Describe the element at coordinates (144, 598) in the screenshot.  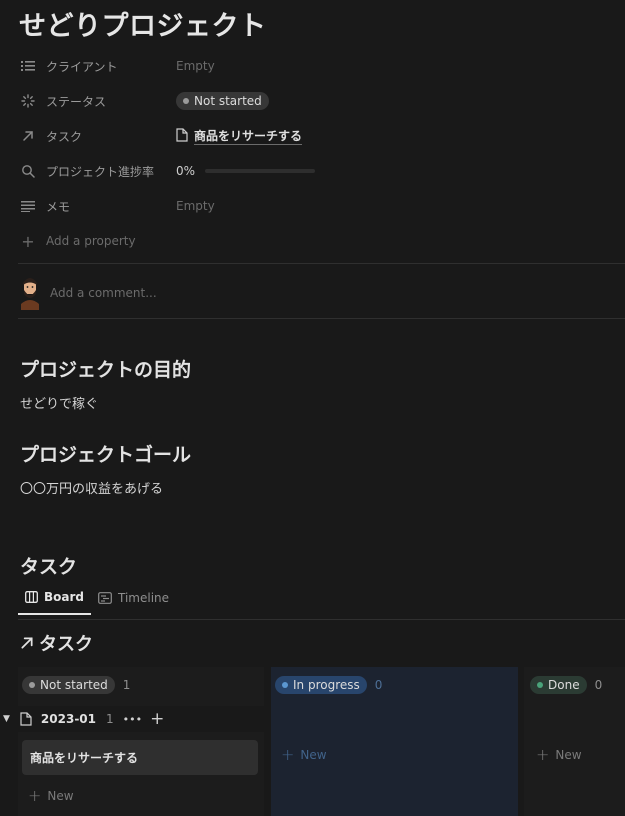
I see `tab-label: Timeline` at that location.